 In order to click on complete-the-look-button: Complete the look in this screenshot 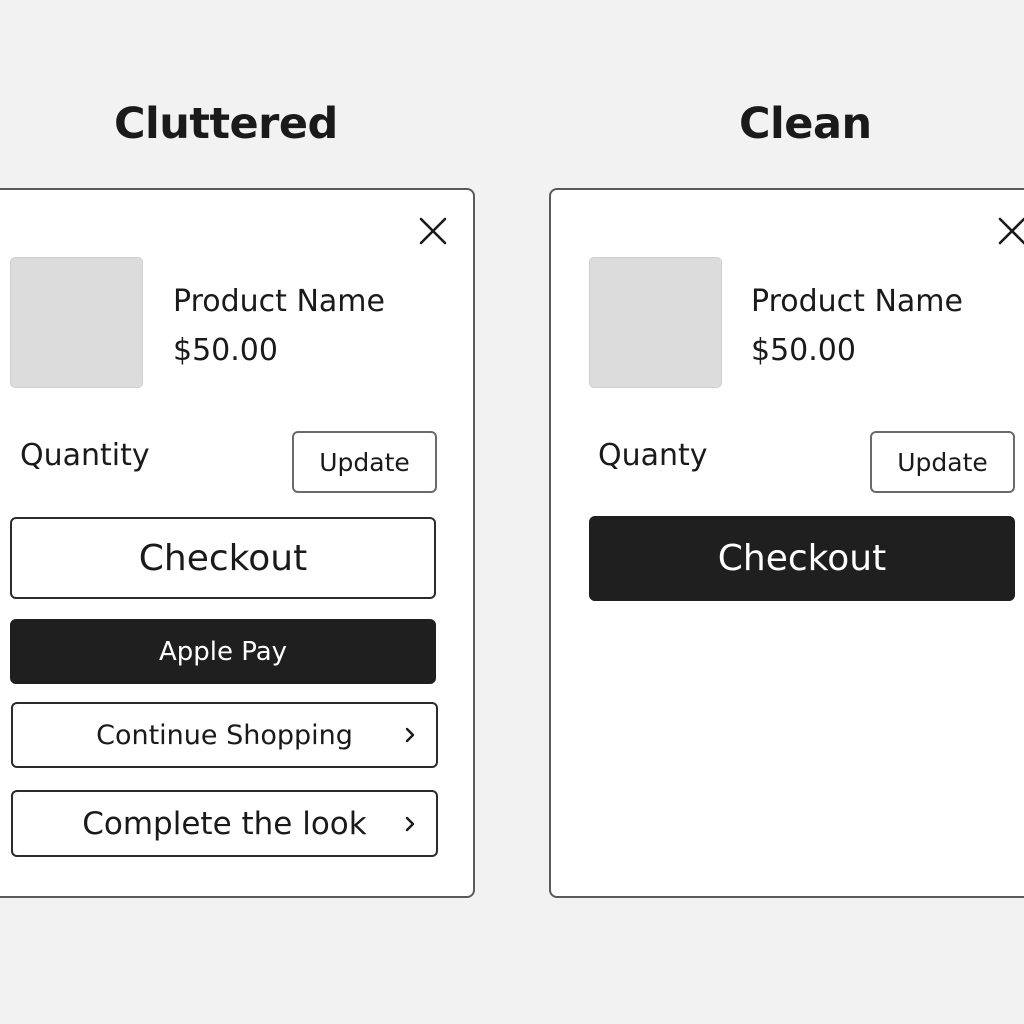, I will do `click(224, 823)`.